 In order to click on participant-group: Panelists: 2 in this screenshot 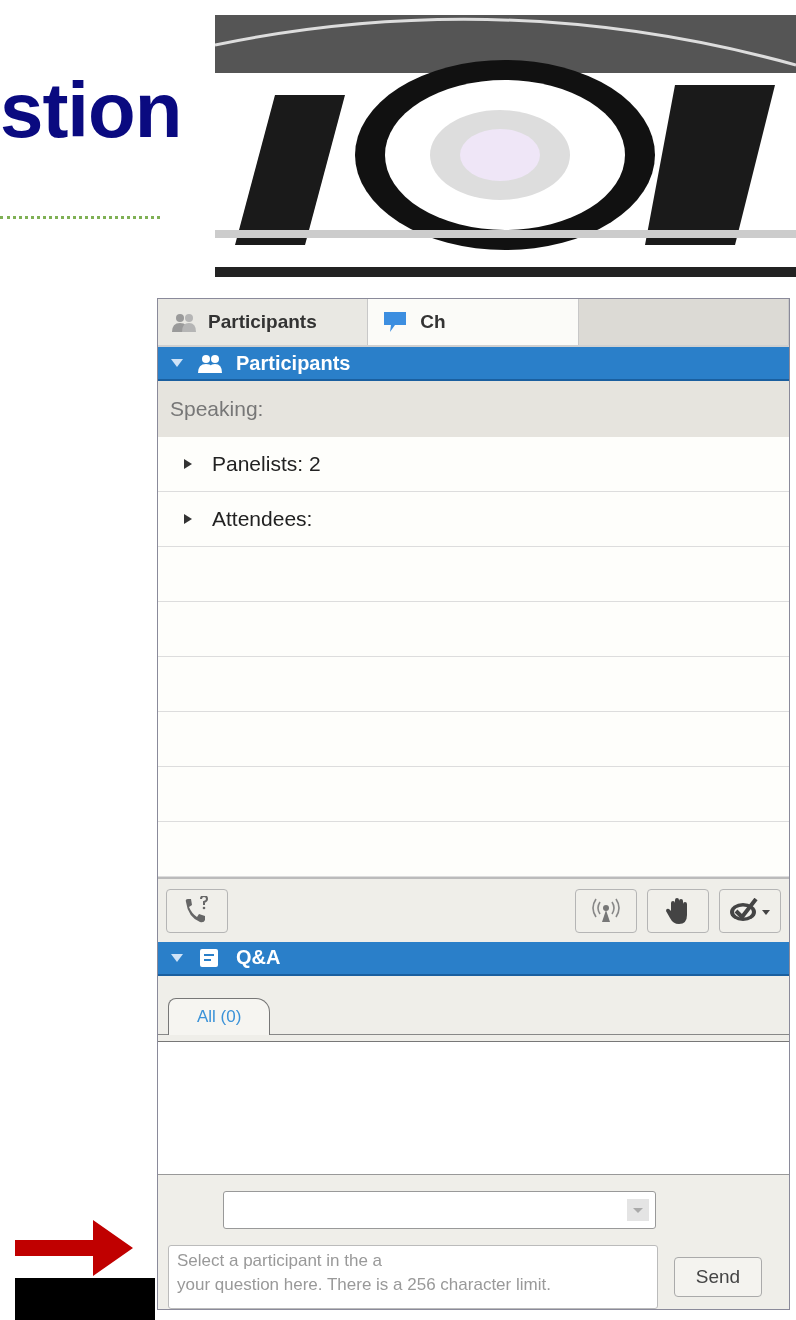, I will do `click(473, 465)`.